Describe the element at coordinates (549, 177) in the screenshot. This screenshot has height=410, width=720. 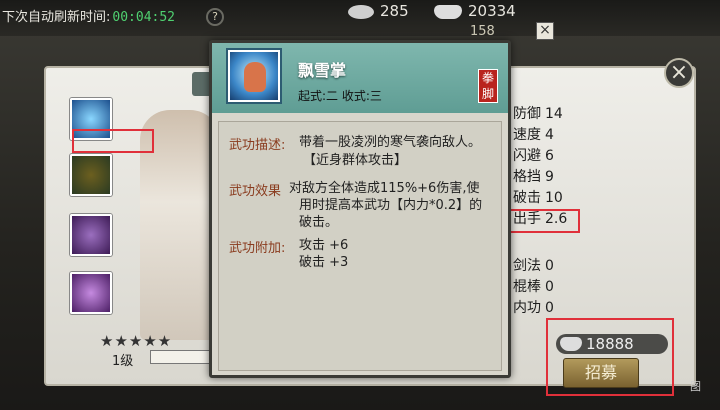
I see `stat-value: 9` at that location.